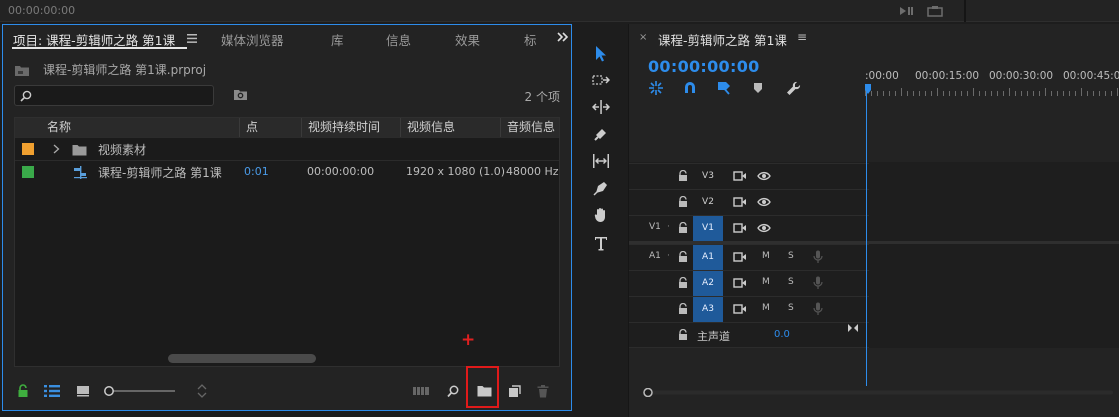 The width and height of the screenshot is (1119, 417). What do you see at coordinates (56, 149) in the screenshot?
I see `chevron-right-icon` at bounding box center [56, 149].